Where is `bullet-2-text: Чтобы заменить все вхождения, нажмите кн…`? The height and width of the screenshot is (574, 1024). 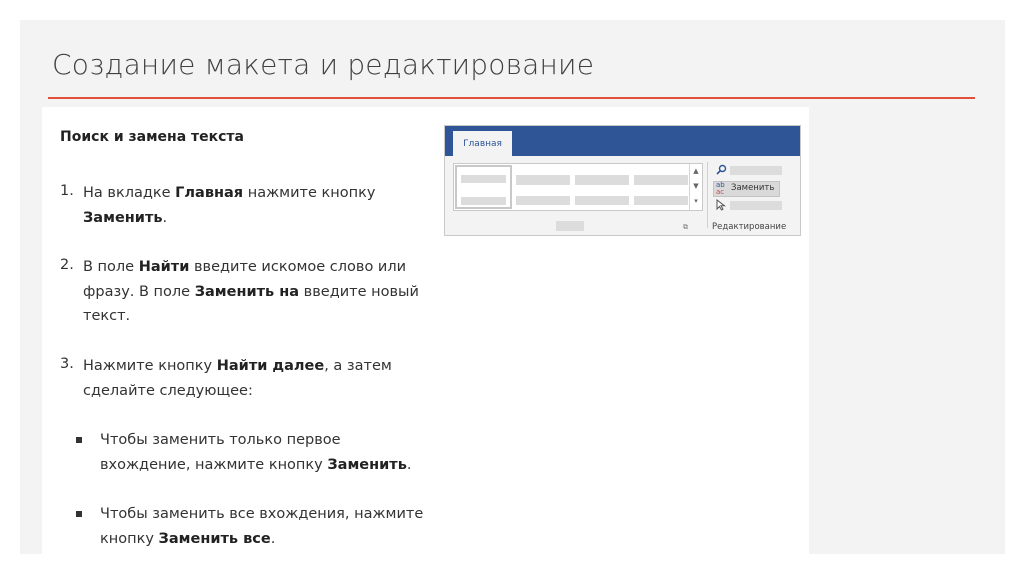 bullet-2-text: Чтобы заменить все вхождения, нажмите кн… is located at coordinates (262, 526).